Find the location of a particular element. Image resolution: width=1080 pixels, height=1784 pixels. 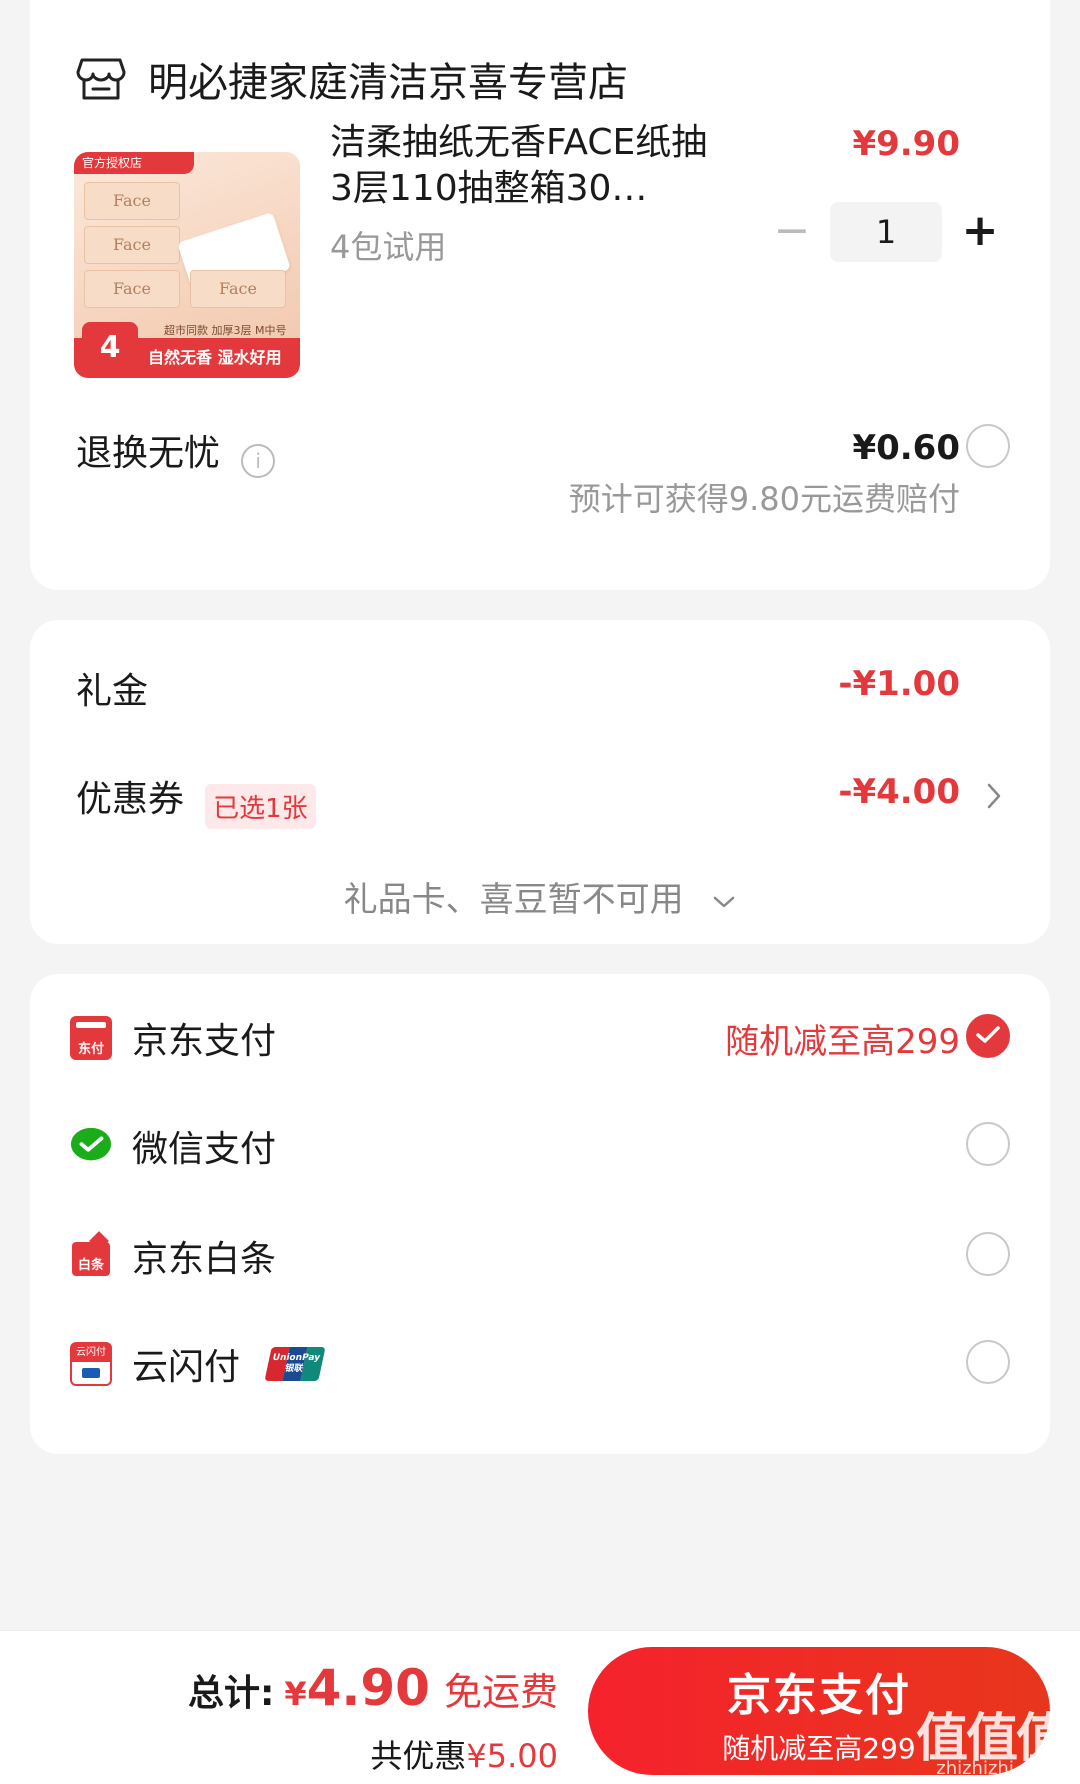

jd-pay-radio is located at coordinates (988, 1036).